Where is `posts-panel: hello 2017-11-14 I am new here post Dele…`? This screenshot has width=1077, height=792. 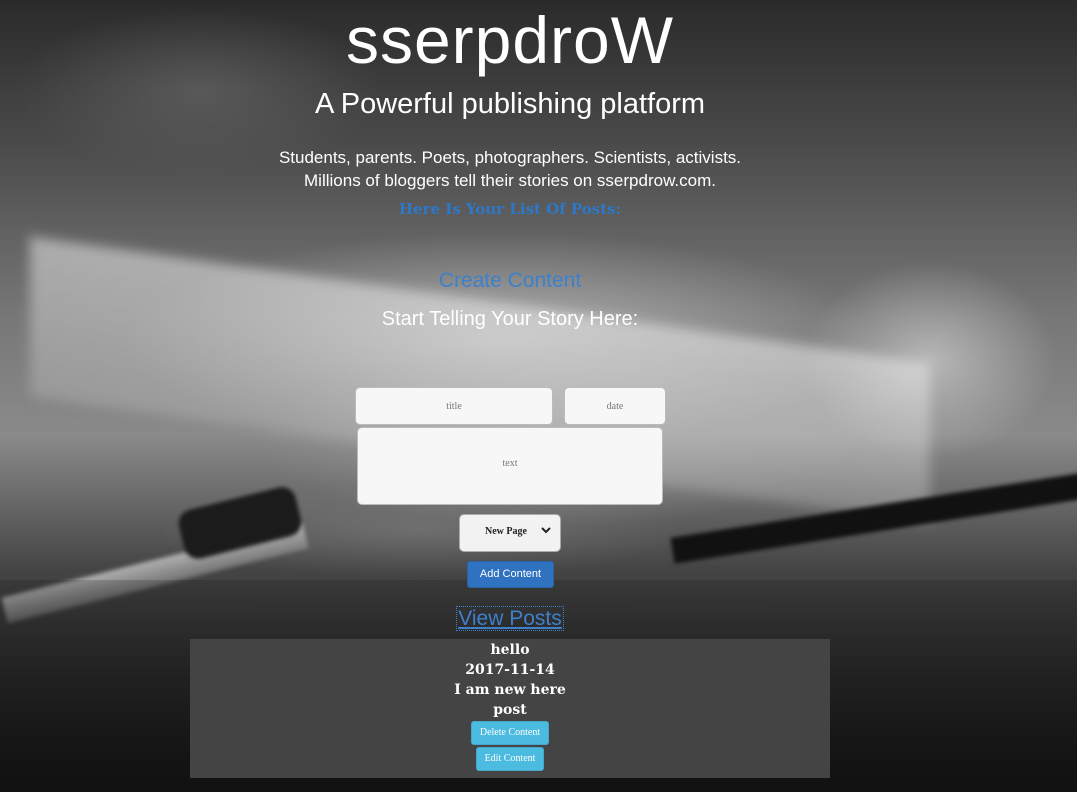
posts-panel: hello 2017-11-14 I am new here post Dele… is located at coordinates (510, 708).